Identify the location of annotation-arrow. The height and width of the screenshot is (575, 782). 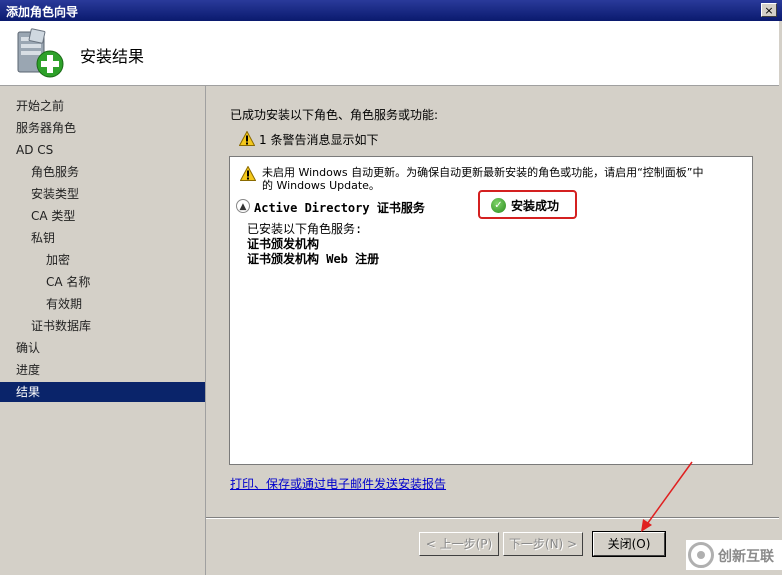
(667, 496).